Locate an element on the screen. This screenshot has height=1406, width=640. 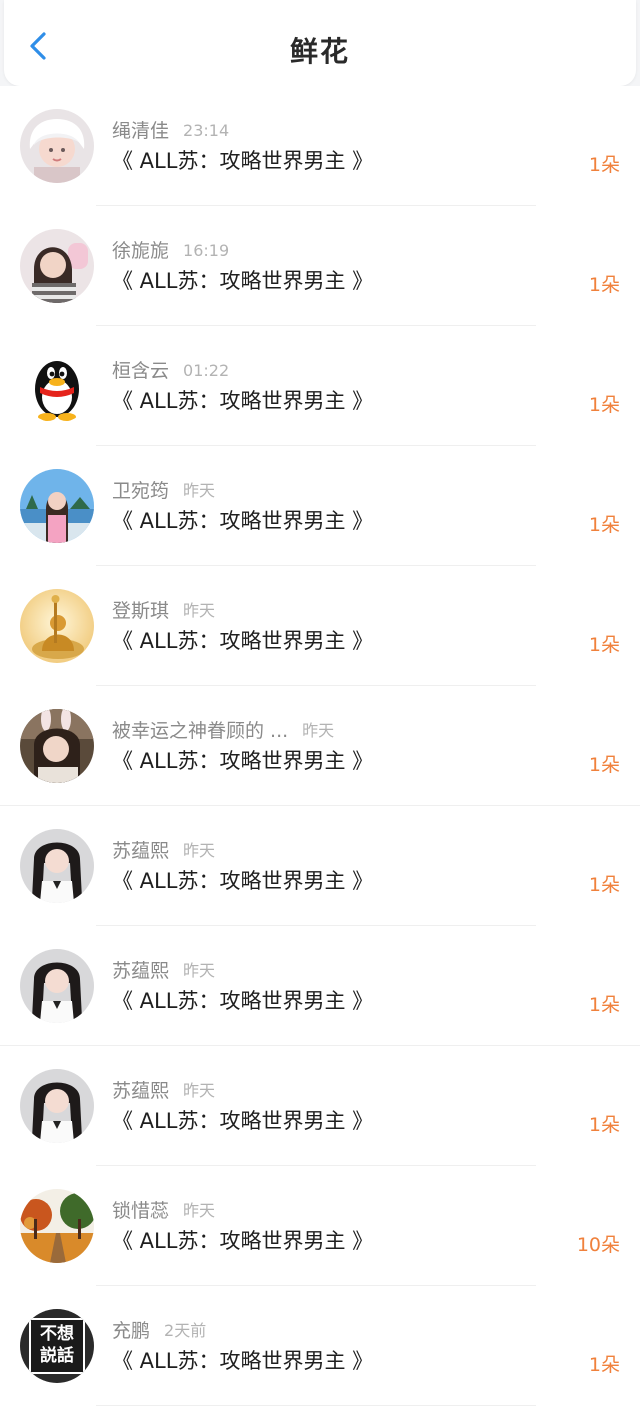
list-item: 被幸运之神眷顾的 ... 昨天 《 ALL苏：攻略世界男主 》 1朵 is located at coordinates (320, 746).